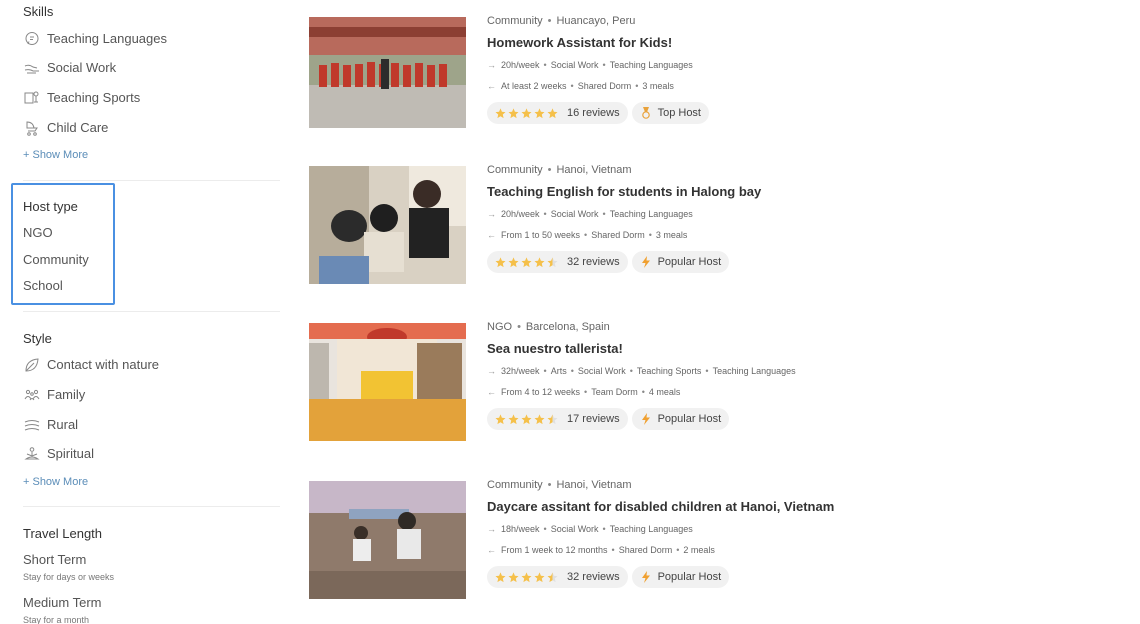 Image resolution: width=1140 pixels, height=624 pixels. What do you see at coordinates (31, 97) in the screenshot?
I see `sports-icon` at bounding box center [31, 97].